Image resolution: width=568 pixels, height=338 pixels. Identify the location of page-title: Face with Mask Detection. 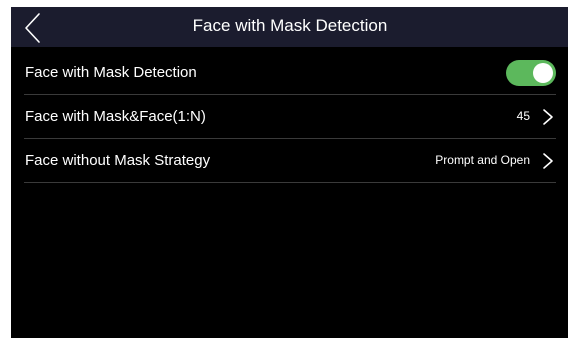
(290, 25).